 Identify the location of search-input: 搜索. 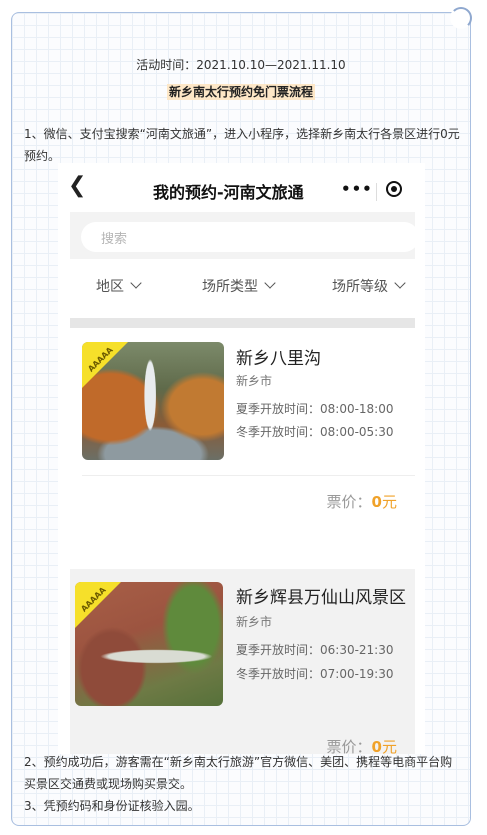
(250, 237).